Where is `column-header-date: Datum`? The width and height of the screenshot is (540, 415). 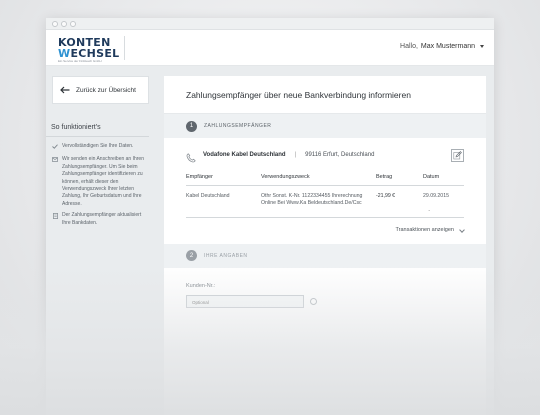
column-header-date: Datum is located at coordinates (443, 180).